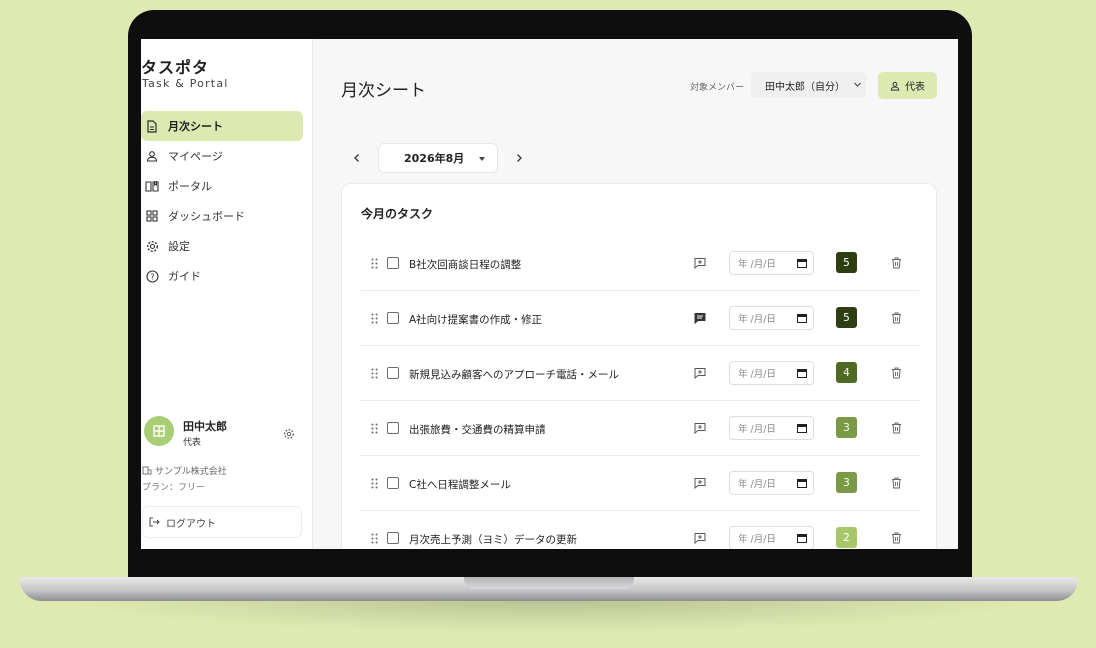  I want to click on sidebar-item-monthly-sheet: 月次シート, so click(222, 126).